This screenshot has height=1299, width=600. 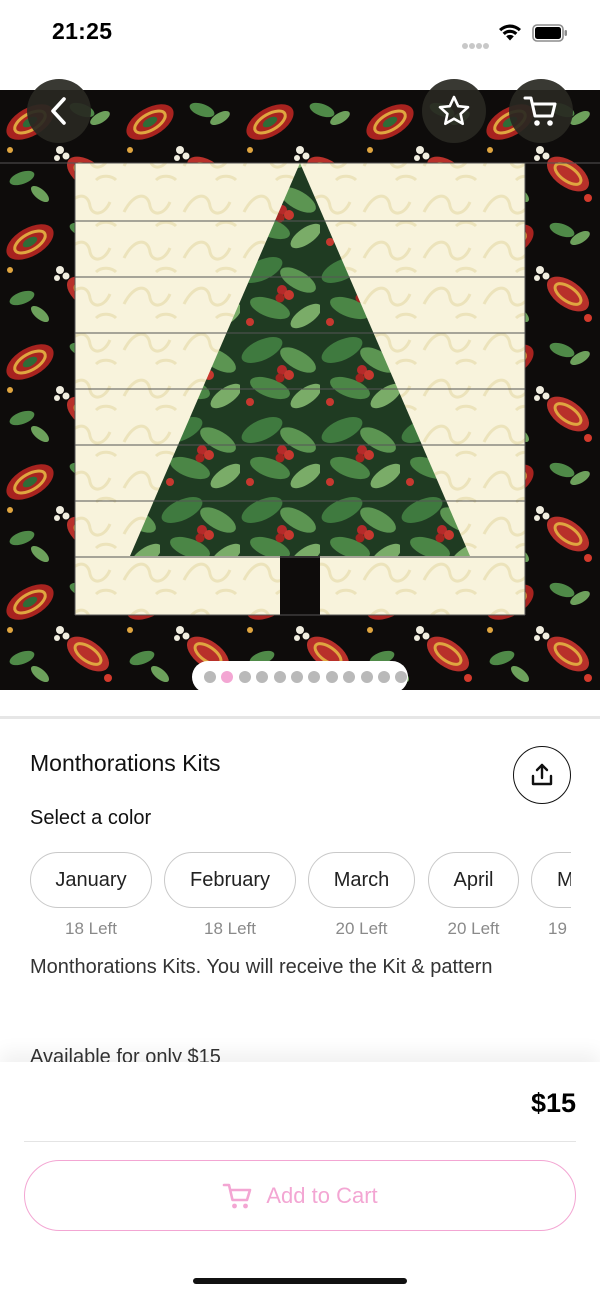 I want to click on share-icon, so click(x=542, y=774).